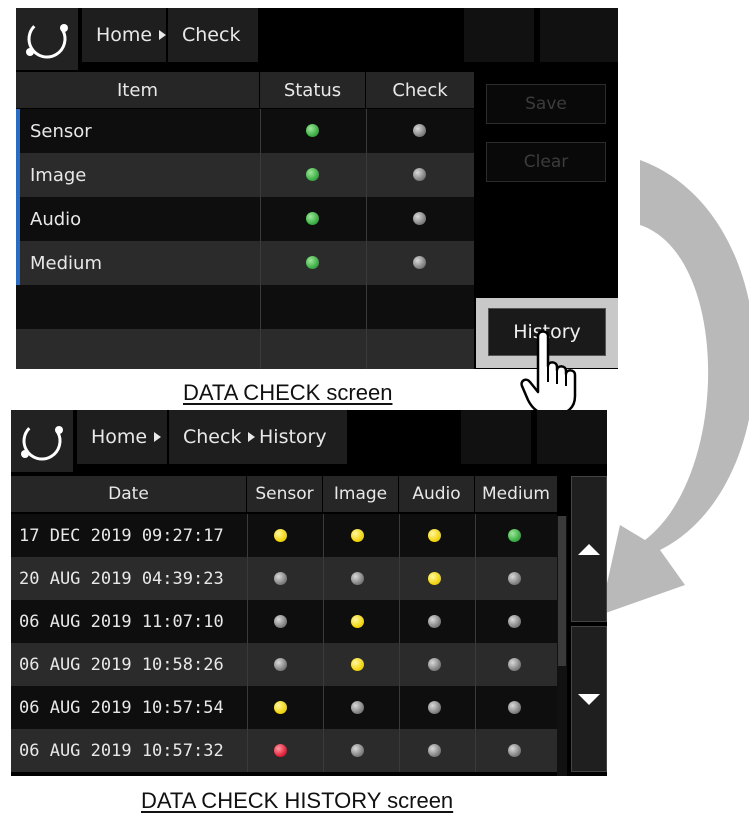  Describe the element at coordinates (138, 90) in the screenshot. I see `column-header-item: Item` at that location.